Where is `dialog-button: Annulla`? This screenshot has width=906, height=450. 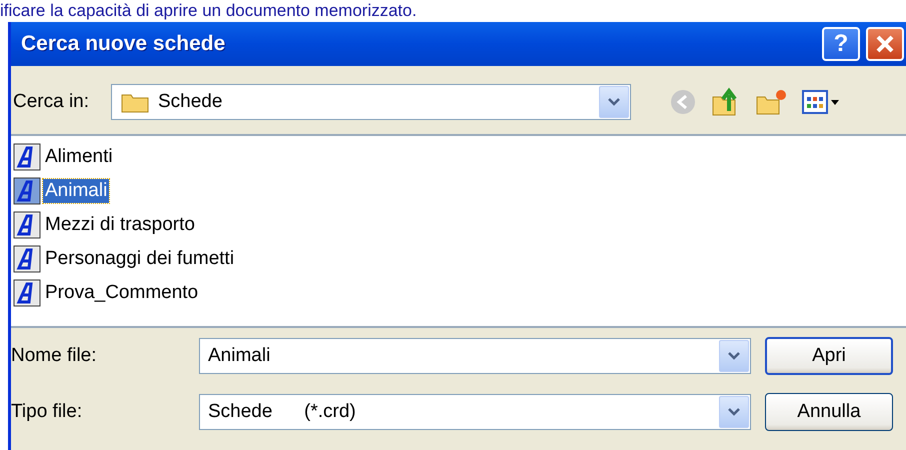
dialog-button: Annulla is located at coordinates (829, 412).